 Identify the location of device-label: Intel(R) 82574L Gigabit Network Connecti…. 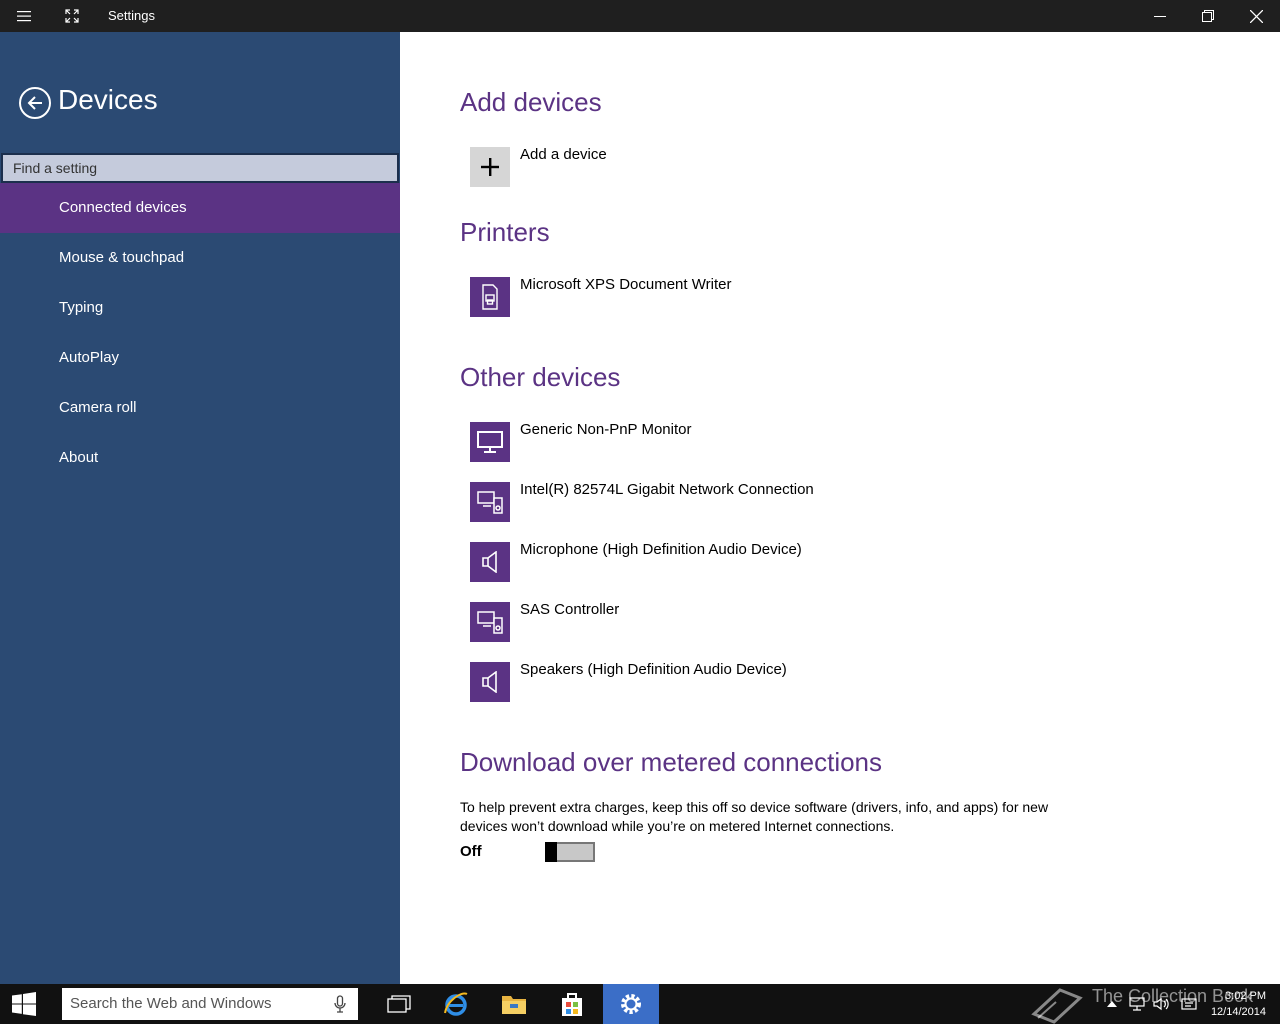
(667, 489).